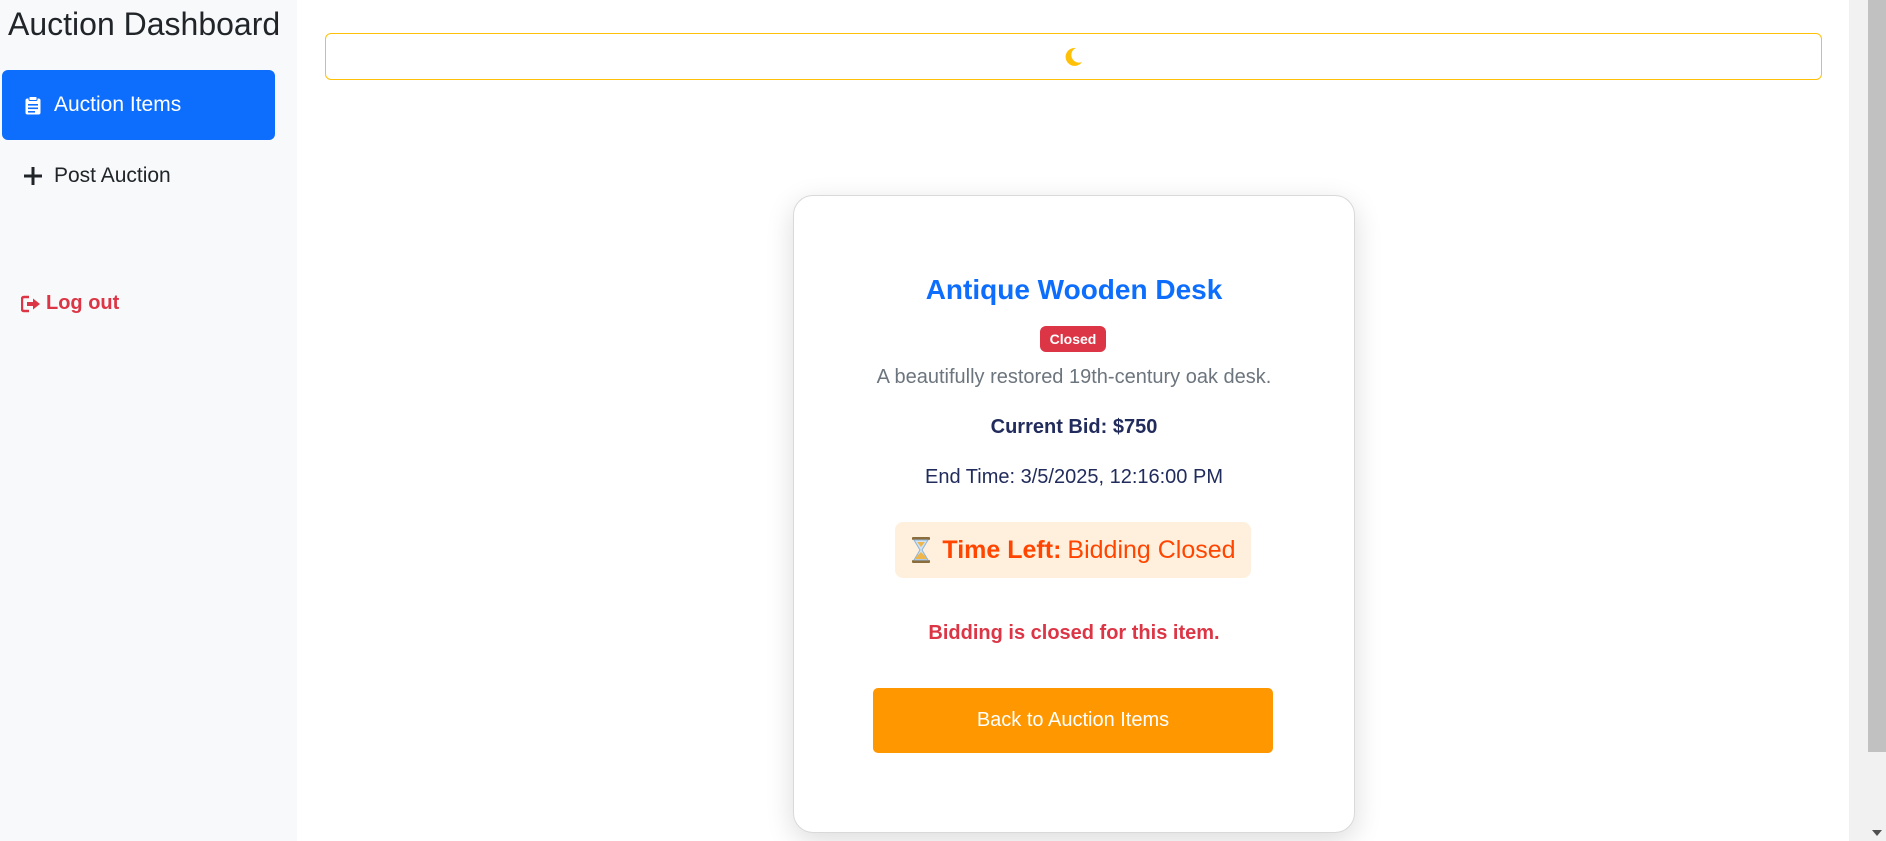  What do you see at coordinates (1073, 720) in the screenshot?
I see `back-to-auction-items-button: Back to Auction Items` at bounding box center [1073, 720].